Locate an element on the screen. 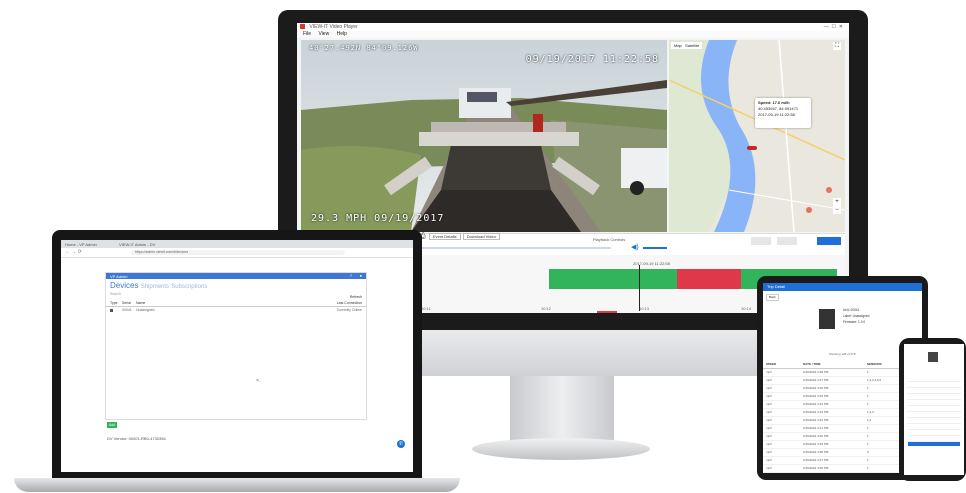 This screenshot has width=966, height=493. chat-bubble-icon: ✆ is located at coordinates (401, 444).